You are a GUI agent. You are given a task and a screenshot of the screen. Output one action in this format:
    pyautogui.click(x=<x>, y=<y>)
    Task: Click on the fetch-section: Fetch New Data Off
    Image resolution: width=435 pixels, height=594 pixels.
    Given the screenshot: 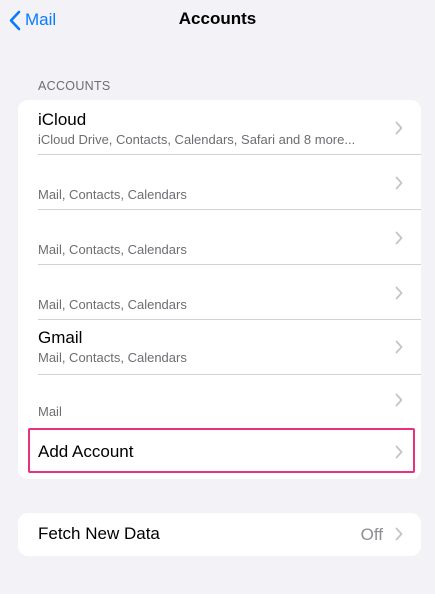 What is the action you would take?
    pyautogui.click(x=219, y=534)
    